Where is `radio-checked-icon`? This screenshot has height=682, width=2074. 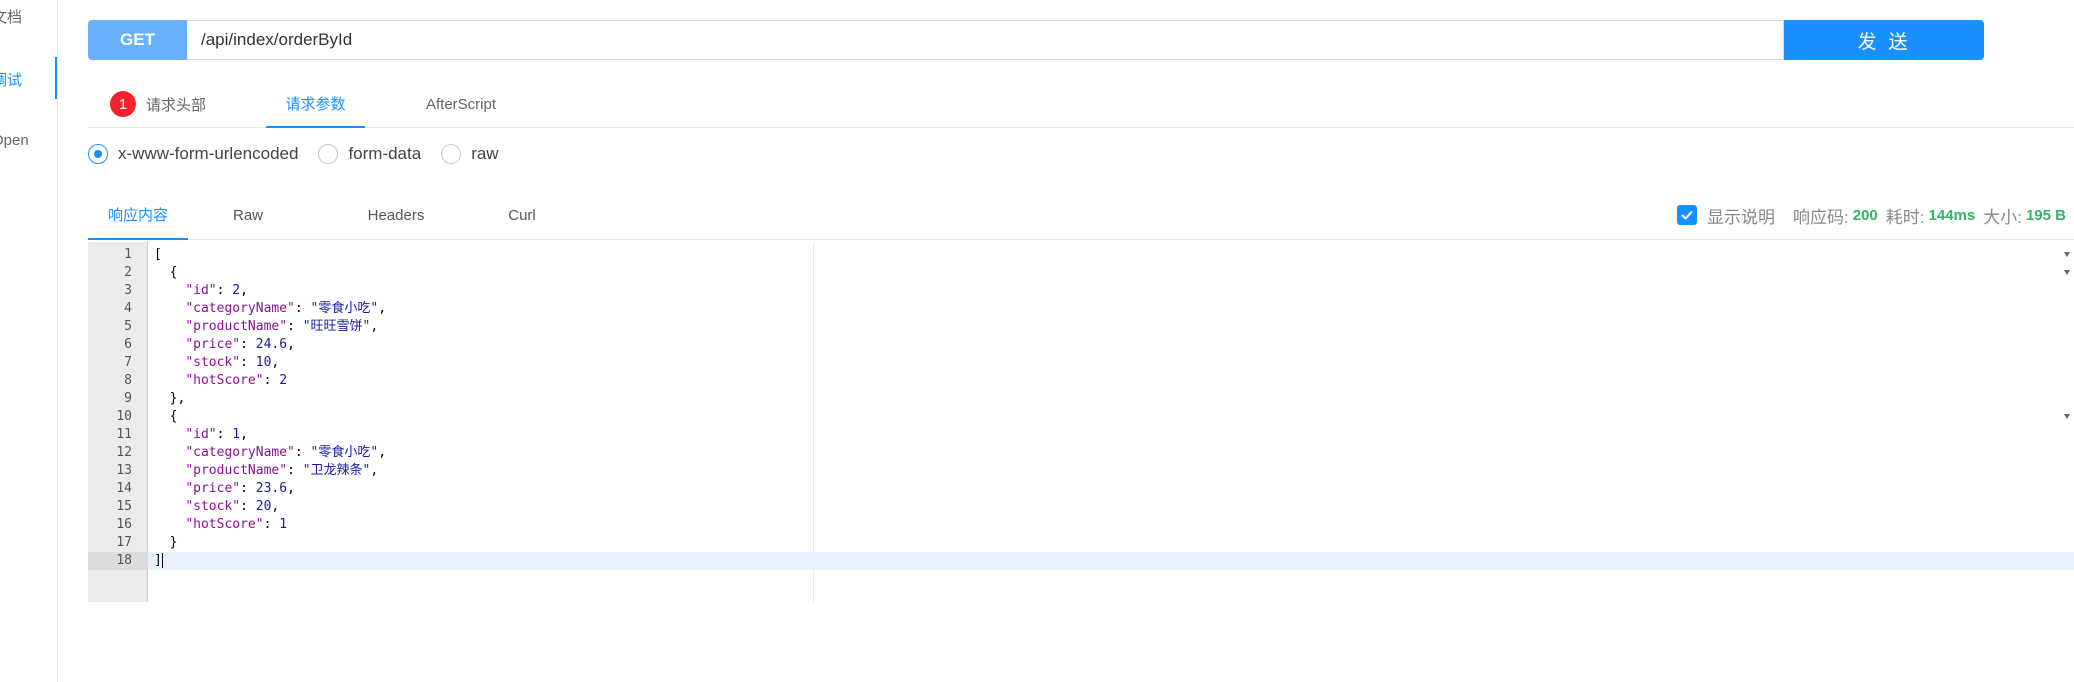
radio-checked-icon is located at coordinates (98, 154).